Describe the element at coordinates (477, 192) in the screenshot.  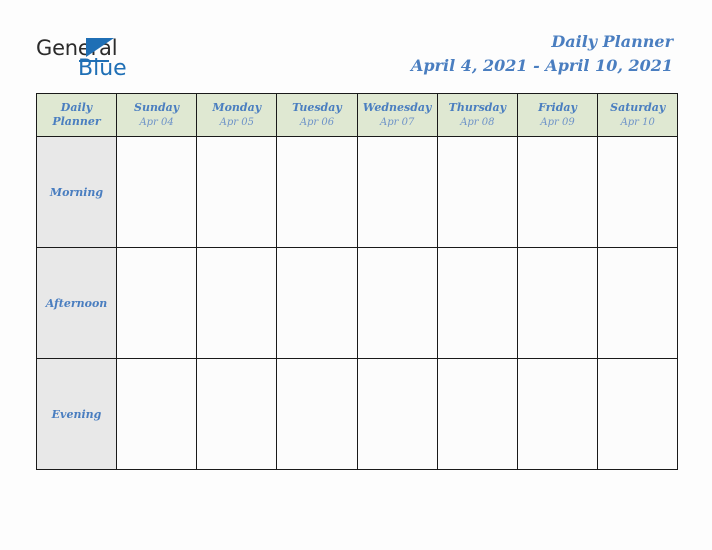
I see `slot-morning-thursday` at that location.